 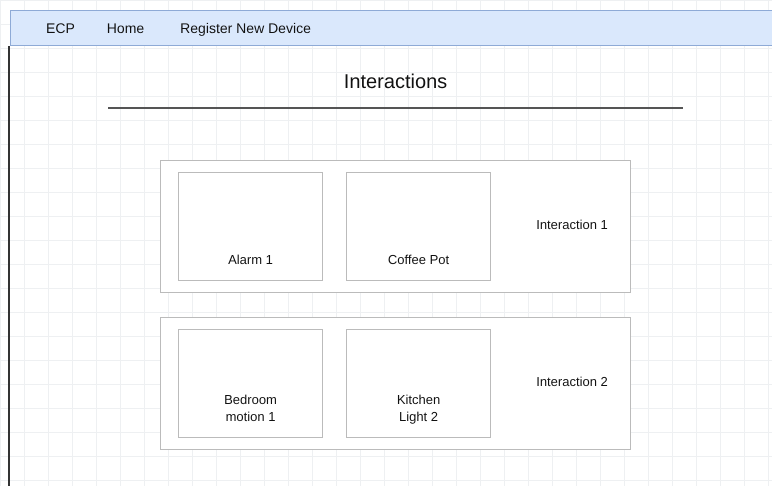 What do you see at coordinates (418, 226) in the screenshot?
I see `device-tile: Coffee Pot` at bounding box center [418, 226].